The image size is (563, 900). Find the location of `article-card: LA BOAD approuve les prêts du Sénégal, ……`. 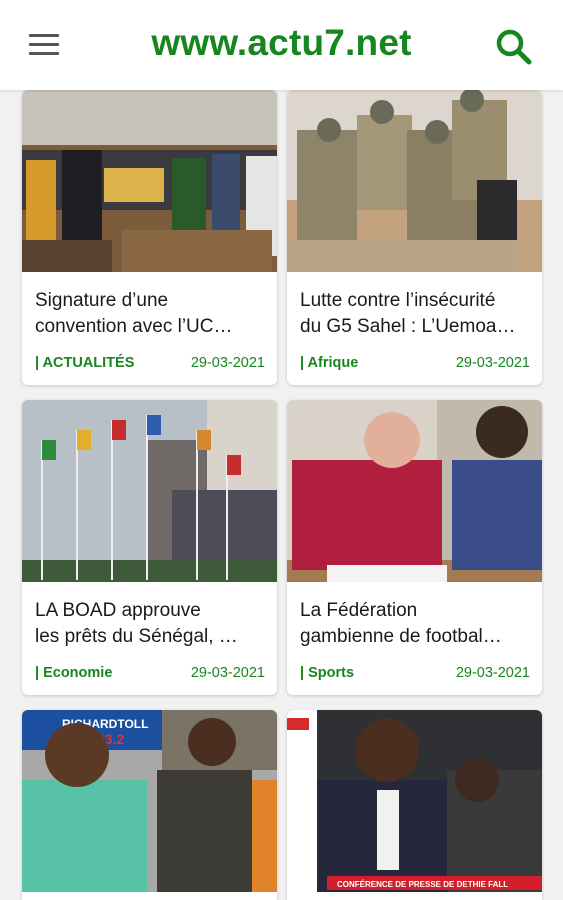

article-card: LA BOAD approuve les prêts du Sénégal, …… is located at coordinates (149, 547).